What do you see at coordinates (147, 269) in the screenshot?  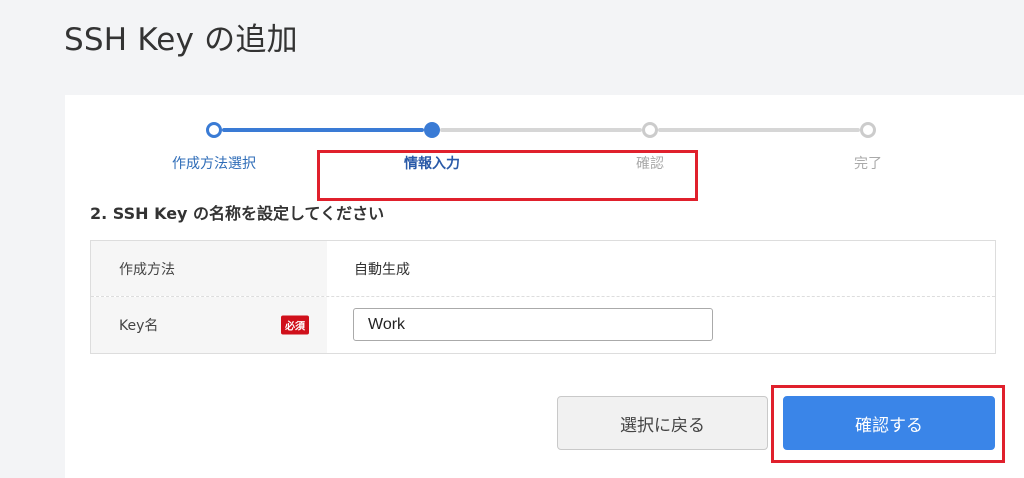 I see `method-label: 作成方法` at bounding box center [147, 269].